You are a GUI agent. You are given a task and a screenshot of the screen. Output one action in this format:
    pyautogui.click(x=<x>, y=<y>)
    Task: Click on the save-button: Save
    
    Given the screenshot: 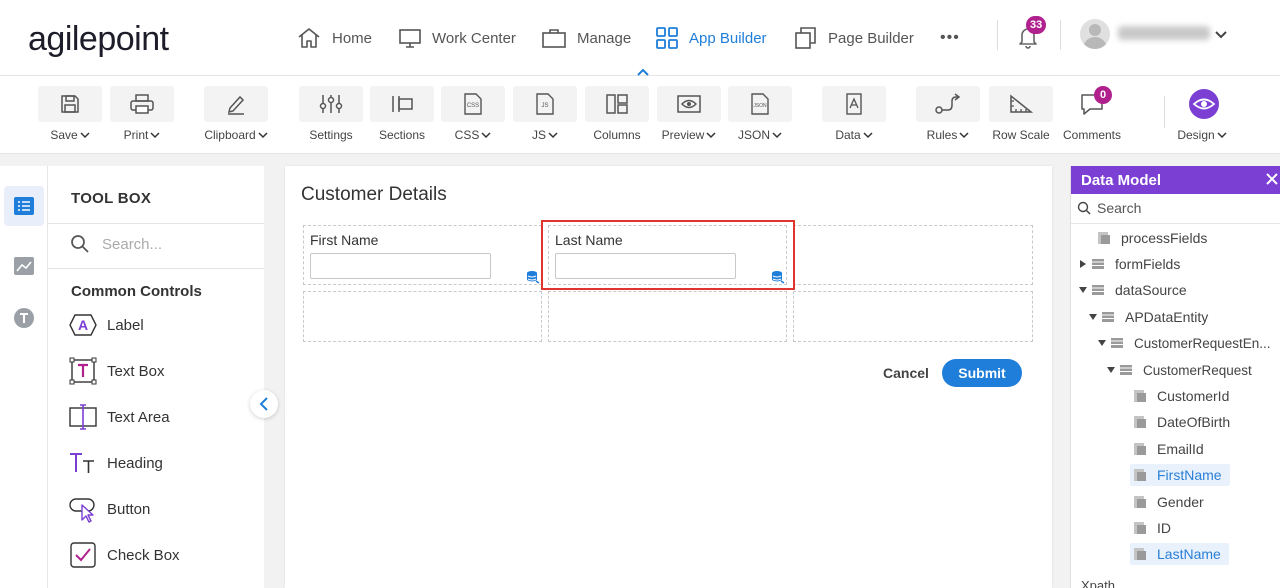 What is the action you would take?
    pyautogui.click(x=70, y=118)
    